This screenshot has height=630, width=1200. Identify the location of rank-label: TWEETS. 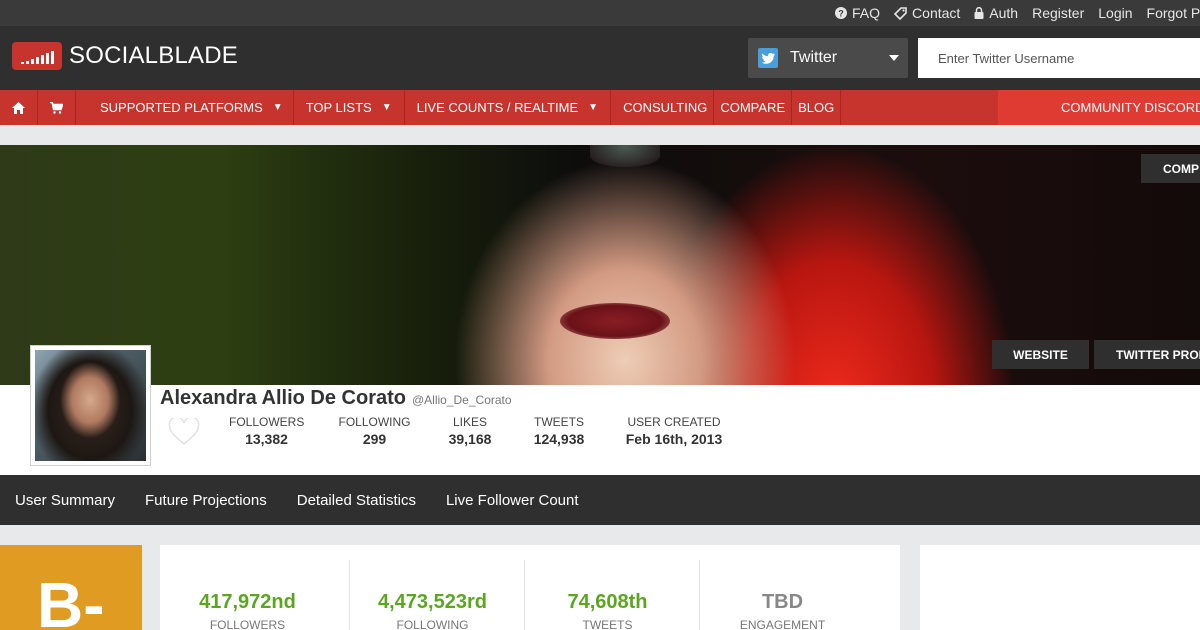
(607, 624).